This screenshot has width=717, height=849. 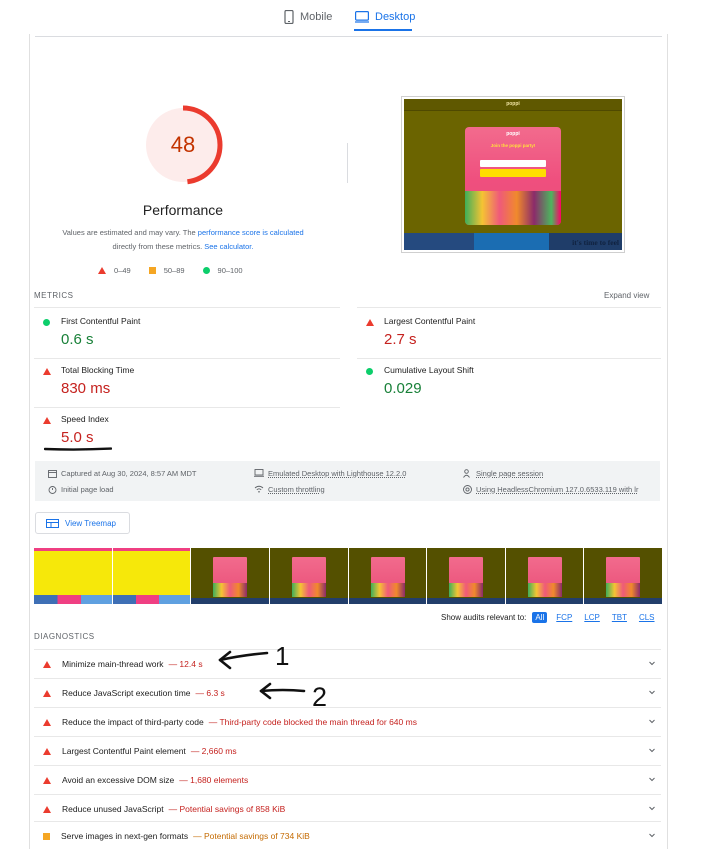 I want to click on divider, so click(x=509, y=307).